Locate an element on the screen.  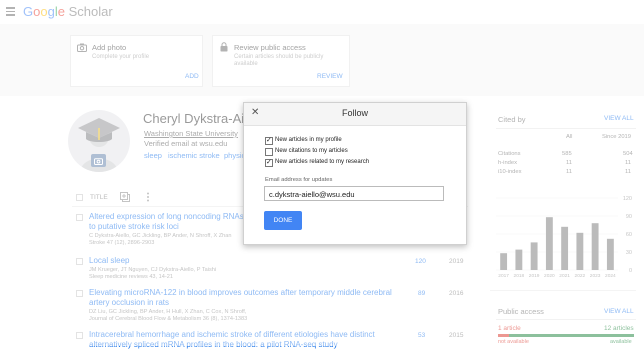
related-articles-label: New articles related to my research is located at coordinates (322, 162).